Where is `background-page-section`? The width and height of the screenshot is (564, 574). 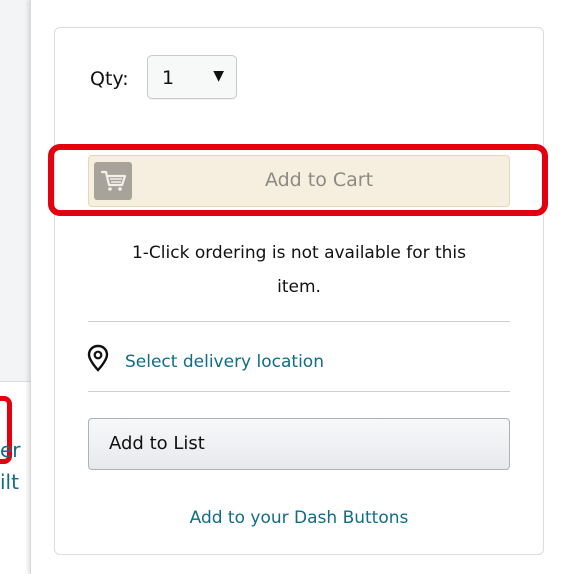
background-page-section is located at coordinates (15, 190).